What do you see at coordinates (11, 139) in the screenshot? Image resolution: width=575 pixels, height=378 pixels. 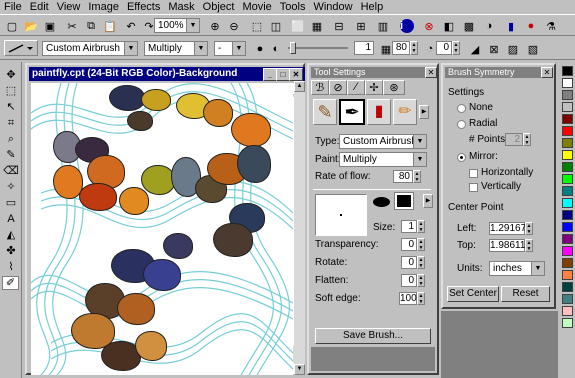 I see `zoom-tool-icon: ⌕` at bounding box center [11, 139].